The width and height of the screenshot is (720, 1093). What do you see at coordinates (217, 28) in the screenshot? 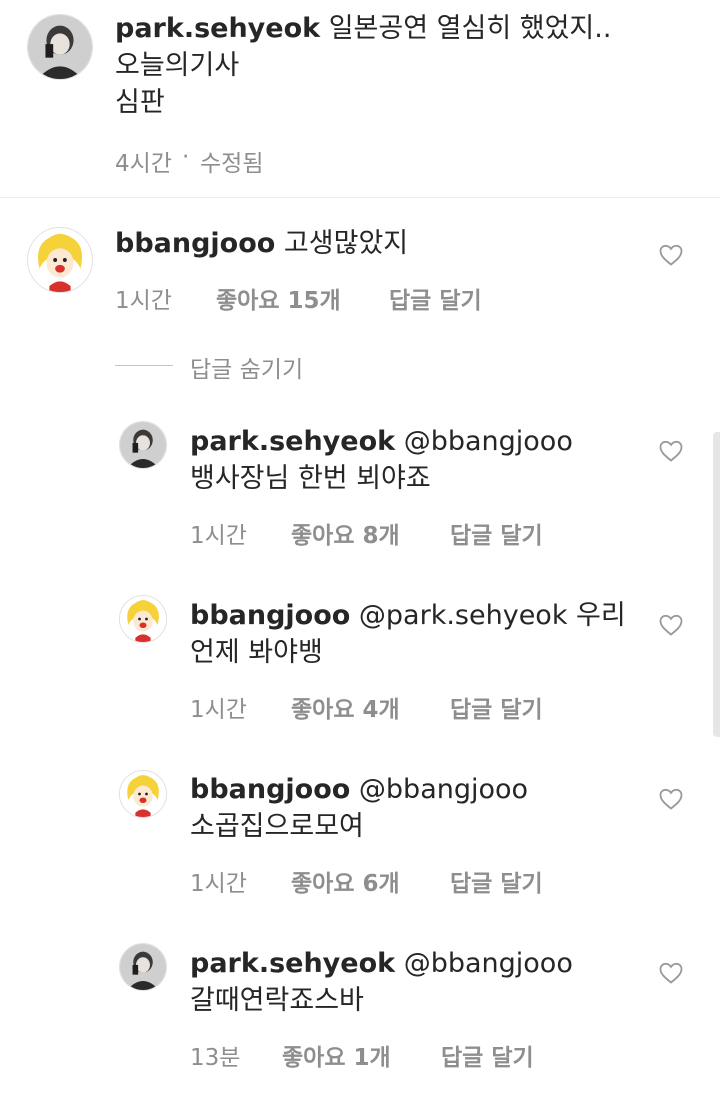
I see `caption-username: park.sehyeok` at bounding box center [217, 28].